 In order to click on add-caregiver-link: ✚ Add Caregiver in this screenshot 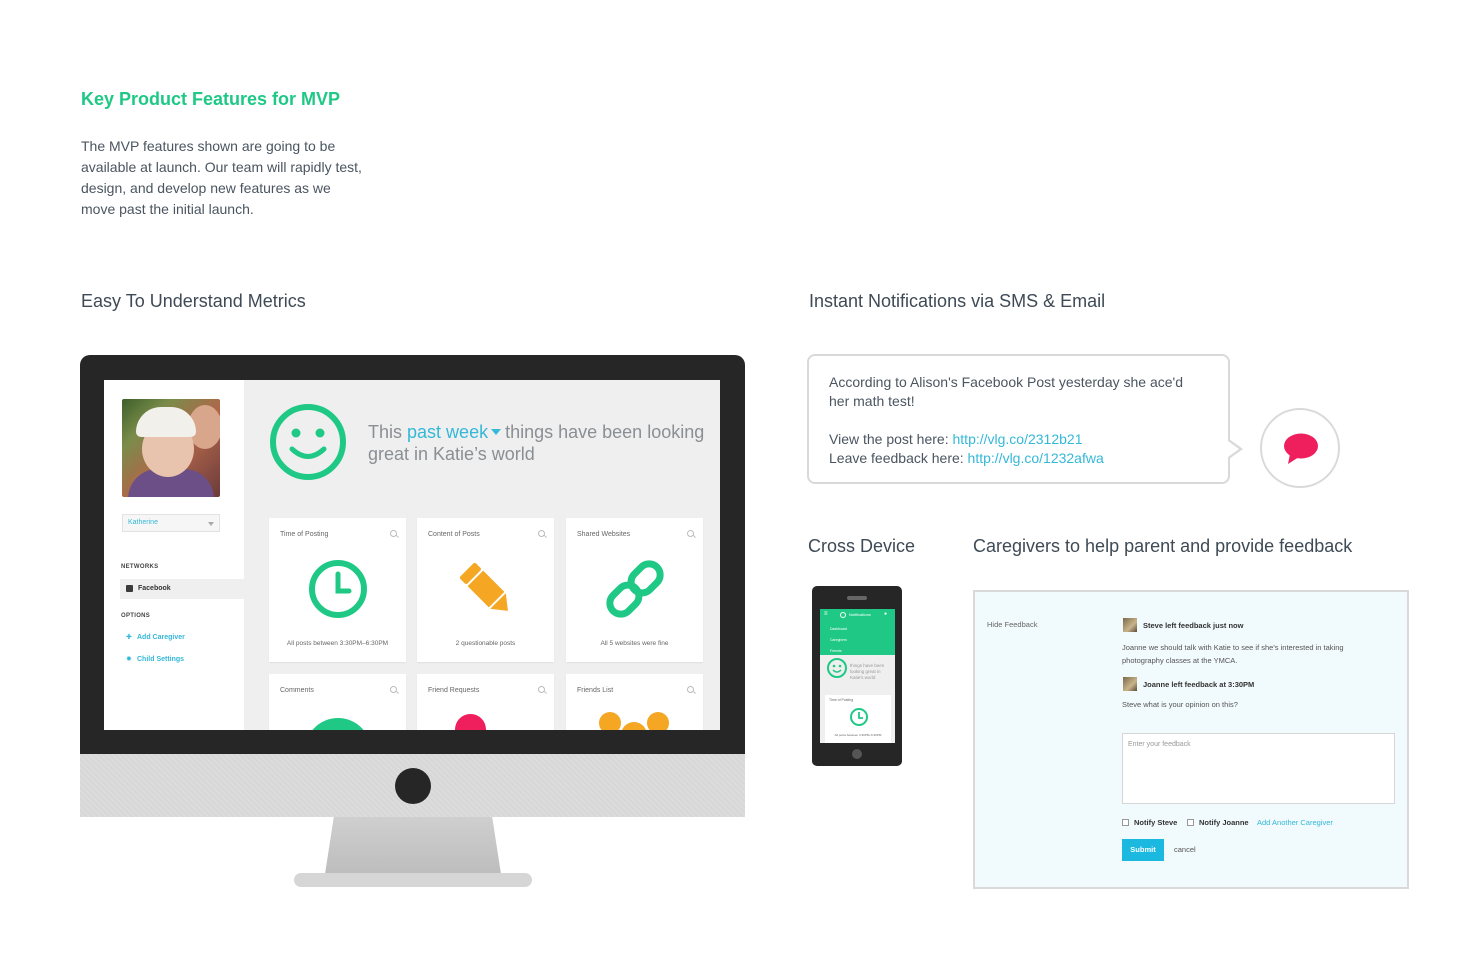, I will do `click(181, 639)`.